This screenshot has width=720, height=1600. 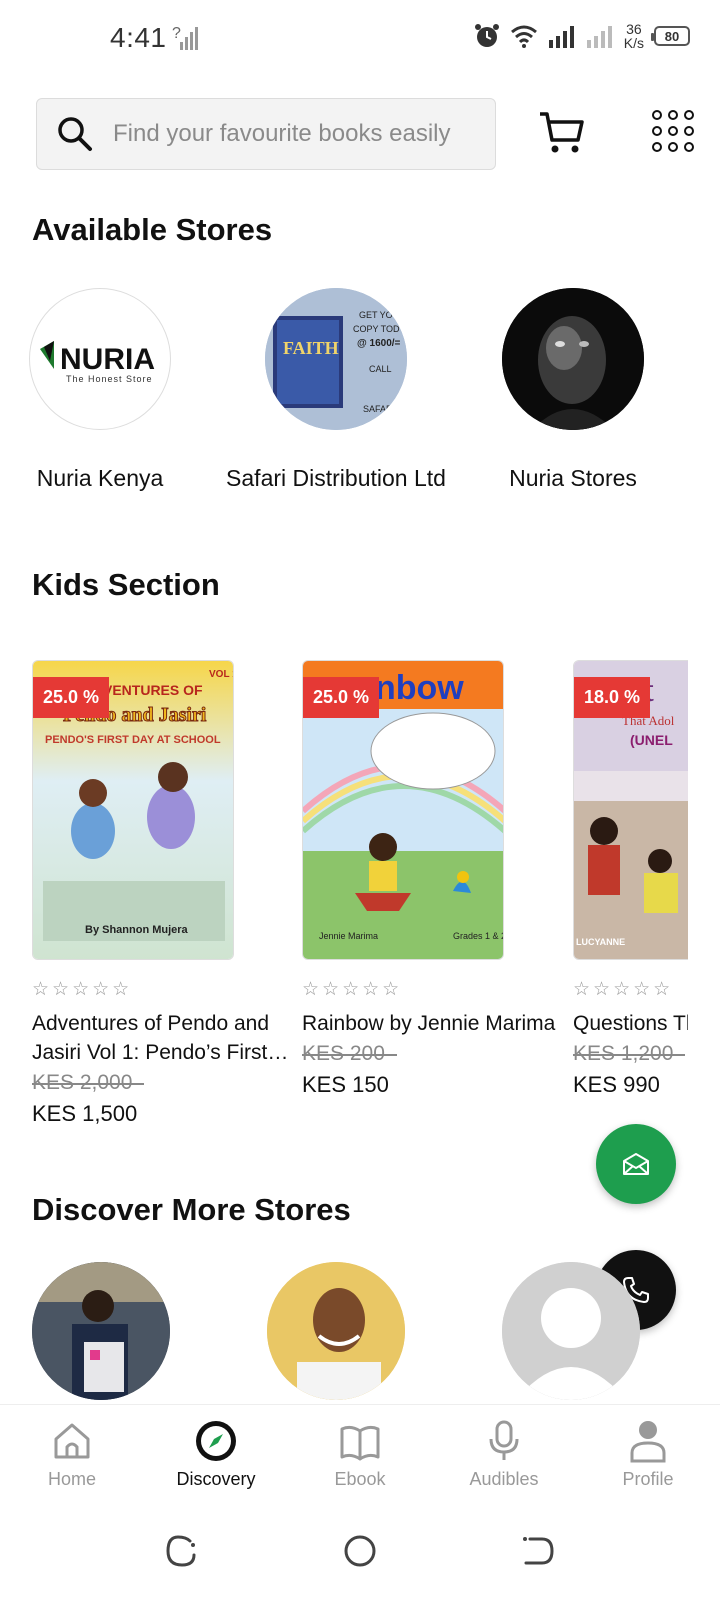 What do you see at coordinates (612, 697) in the screenshot?
I see `discount-badge: 18.0 %` at bounding box center [612, 697].